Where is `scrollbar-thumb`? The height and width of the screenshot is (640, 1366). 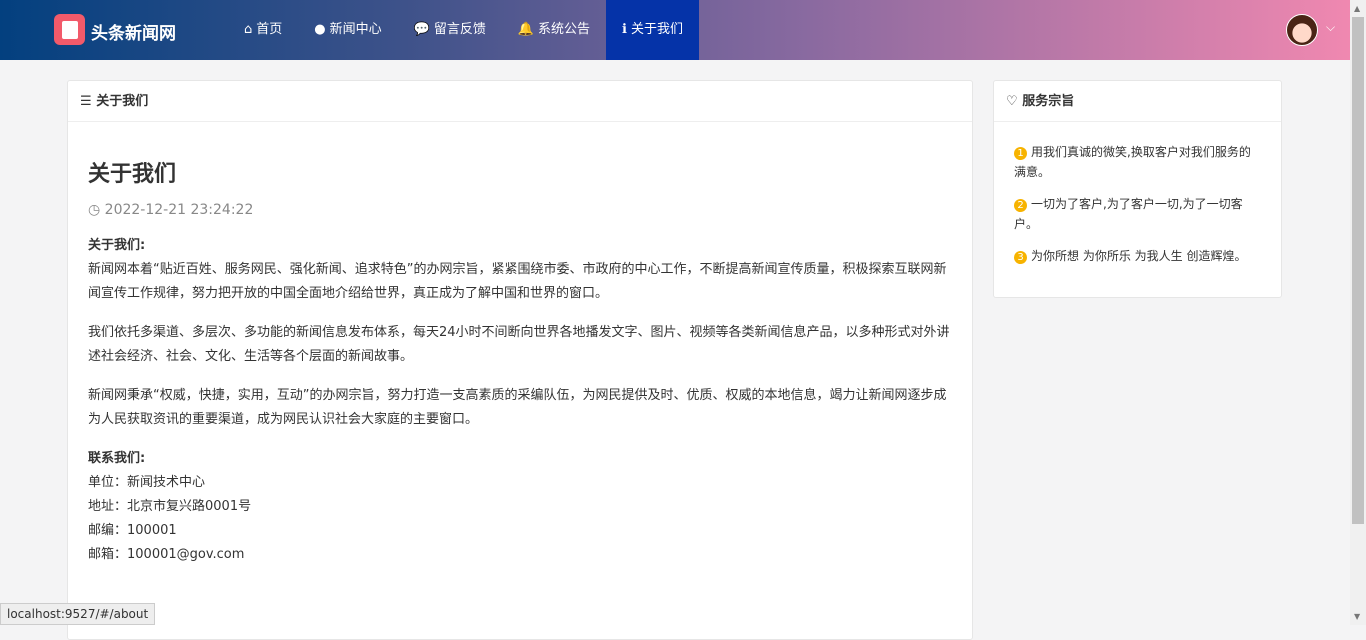
scrollbar-thumb is located at coordinates (1358, 270).